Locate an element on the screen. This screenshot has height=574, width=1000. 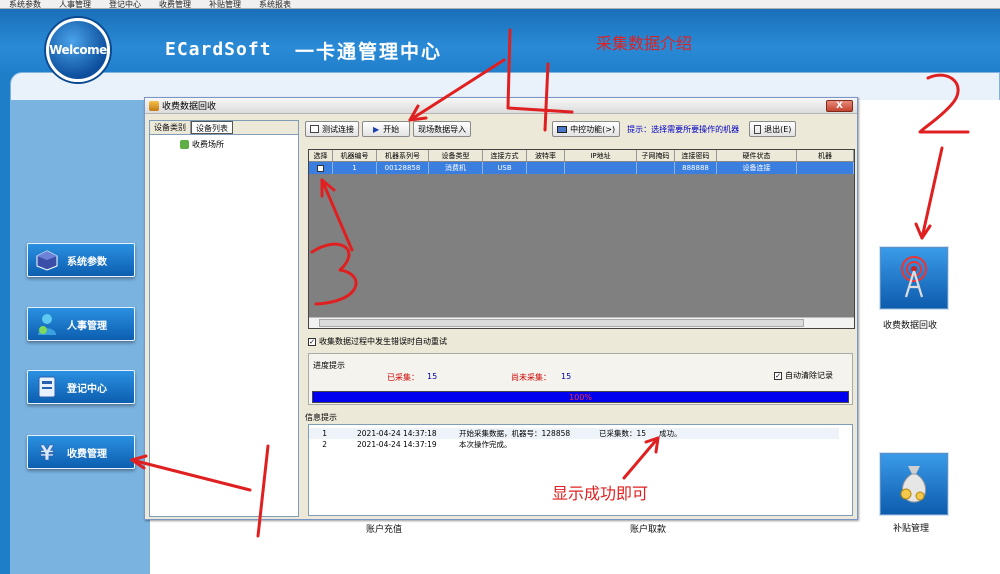
col-header: 机器 is located at coordinates (825, 155).